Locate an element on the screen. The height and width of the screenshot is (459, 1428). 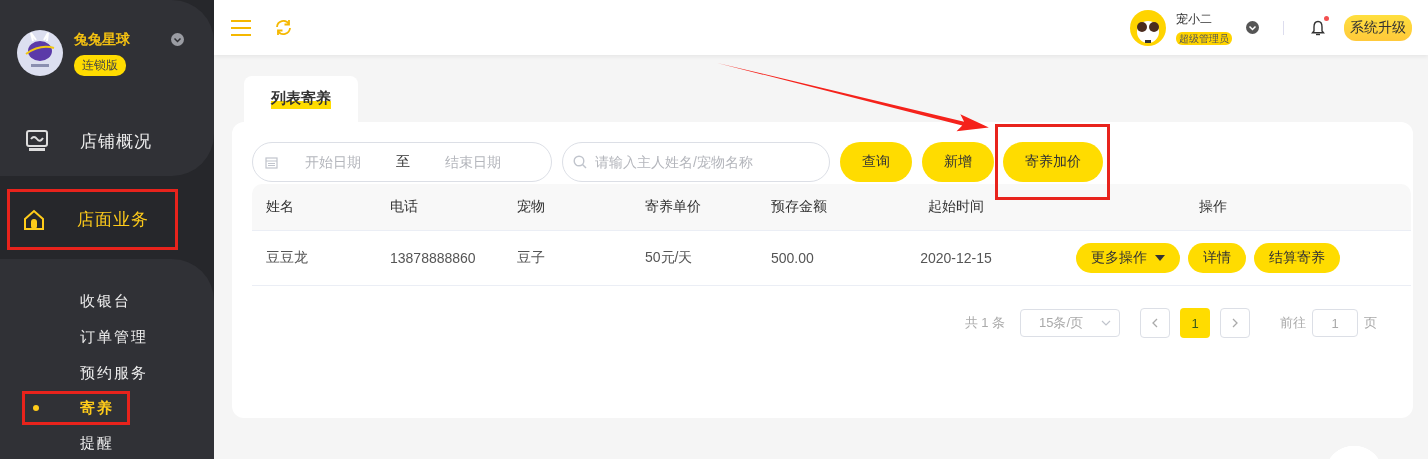
column-header: 宠物 is located at coordinates (531, 207).